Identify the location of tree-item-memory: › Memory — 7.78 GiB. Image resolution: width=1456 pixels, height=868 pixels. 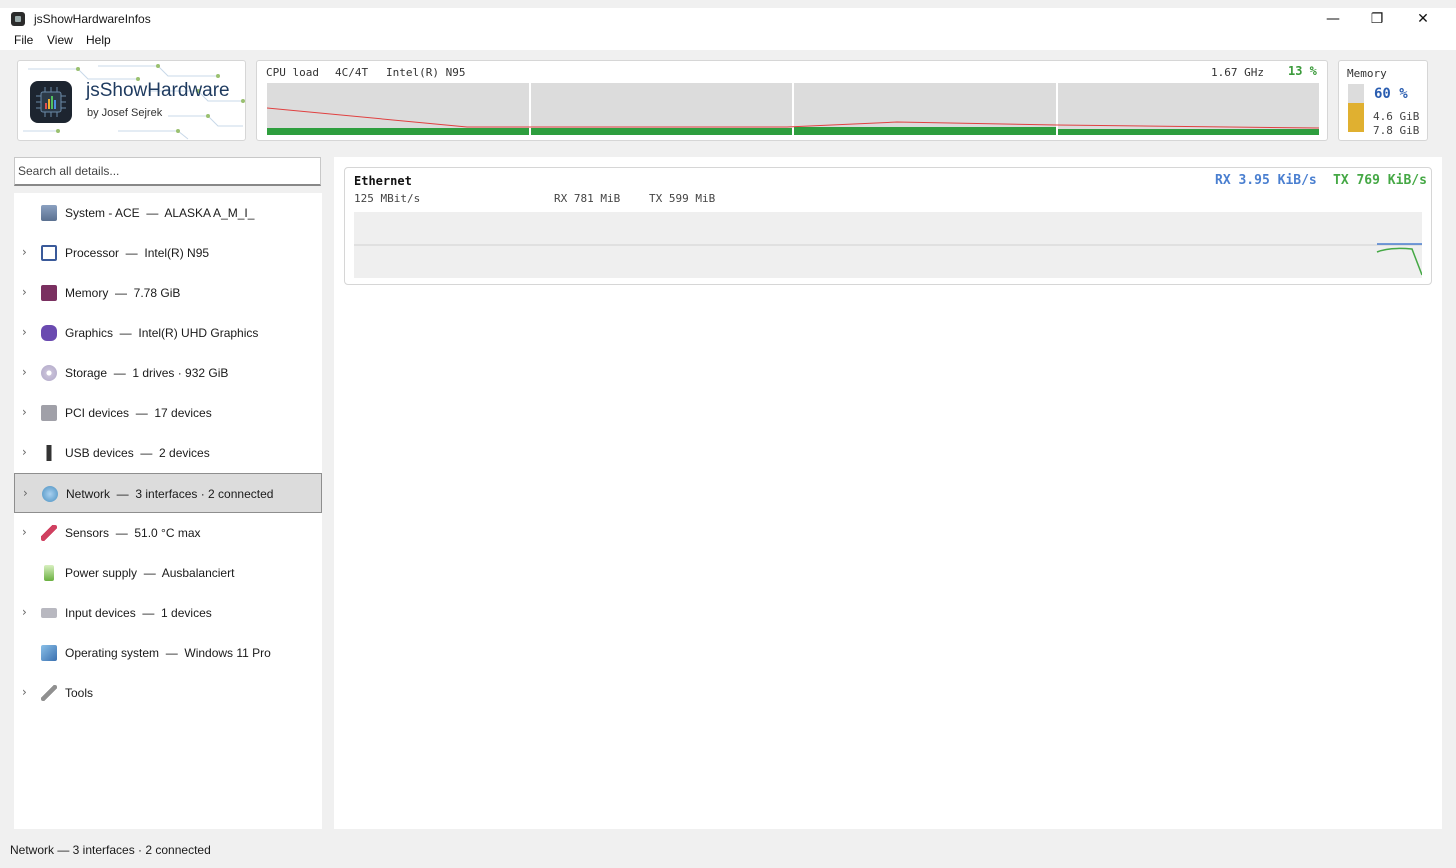
(168, 293).